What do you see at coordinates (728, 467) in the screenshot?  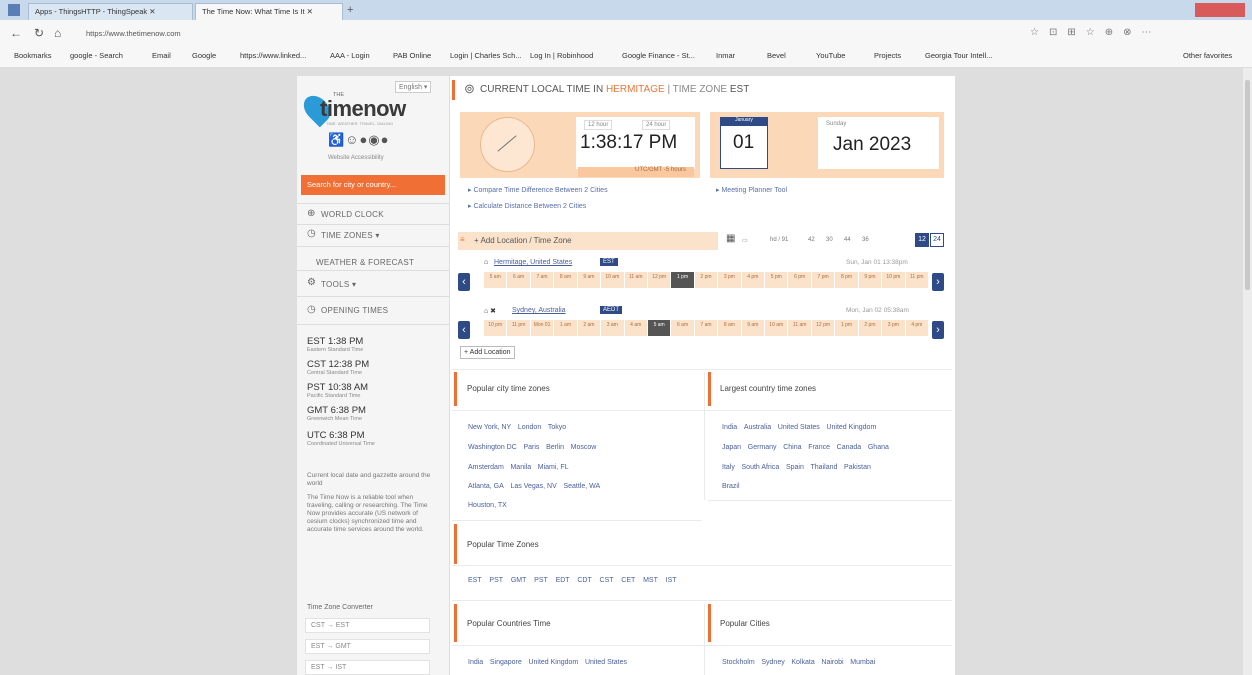 I see `country-link: Italy` at bounding box center [728, 467].